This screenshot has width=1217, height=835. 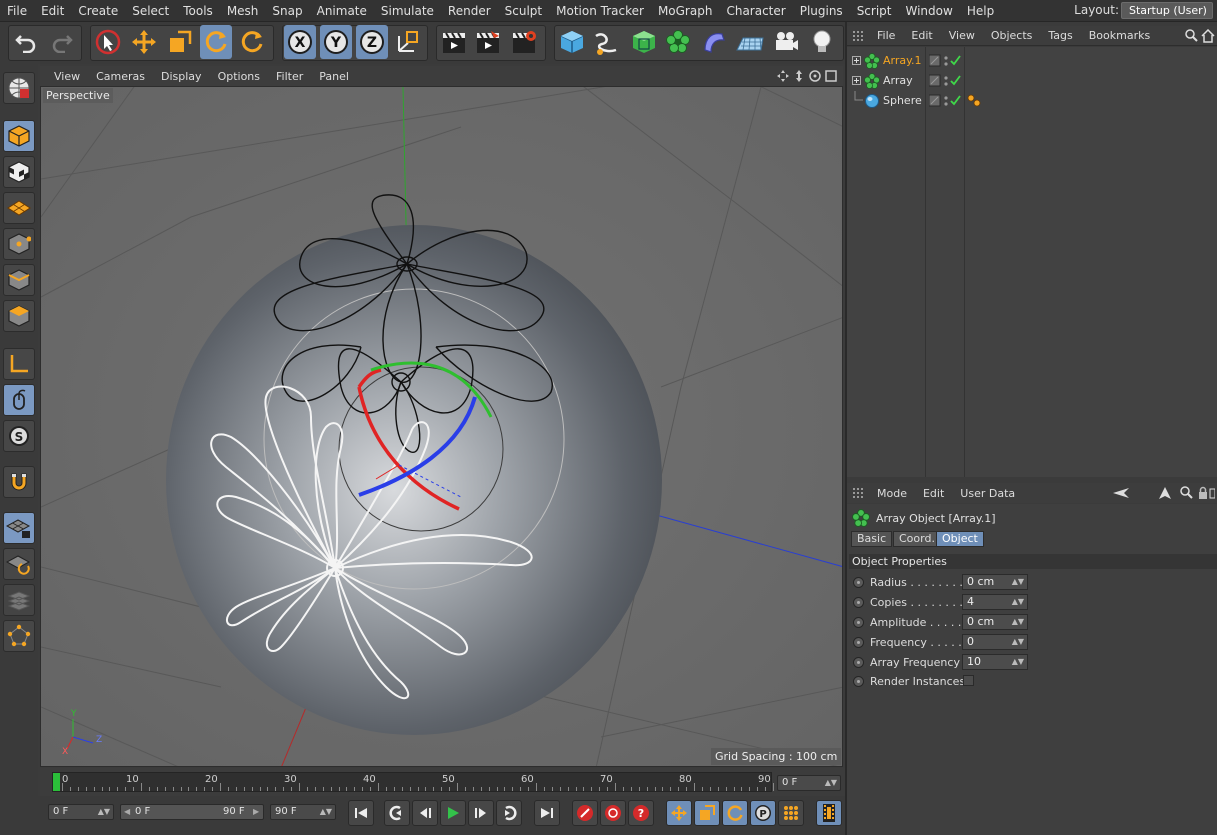 I want to click on redo-button, so click(x=62, y=42).